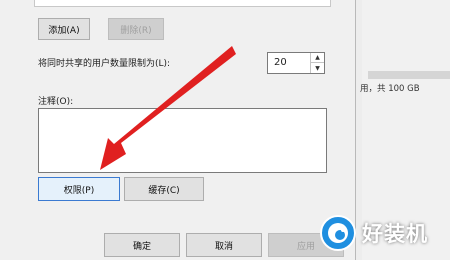  I want to click on watermark: 好装机, so click(373, 233).